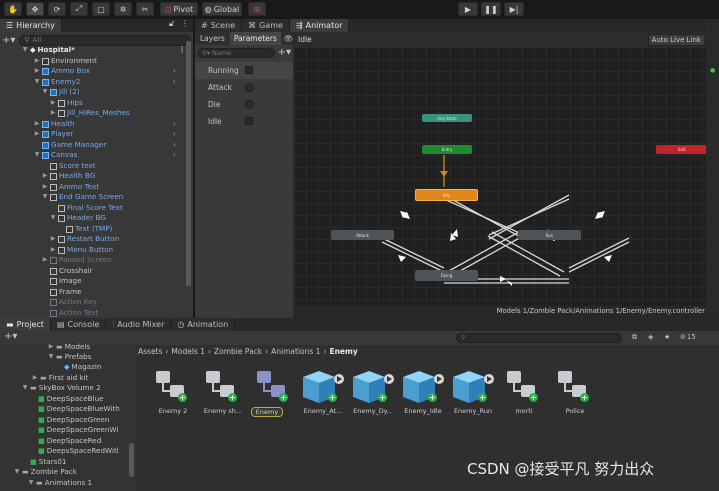 The width and height of the screenshot is (719, 491). I want to click on tree-item: ▶ Restart Button, so click(85, 239).